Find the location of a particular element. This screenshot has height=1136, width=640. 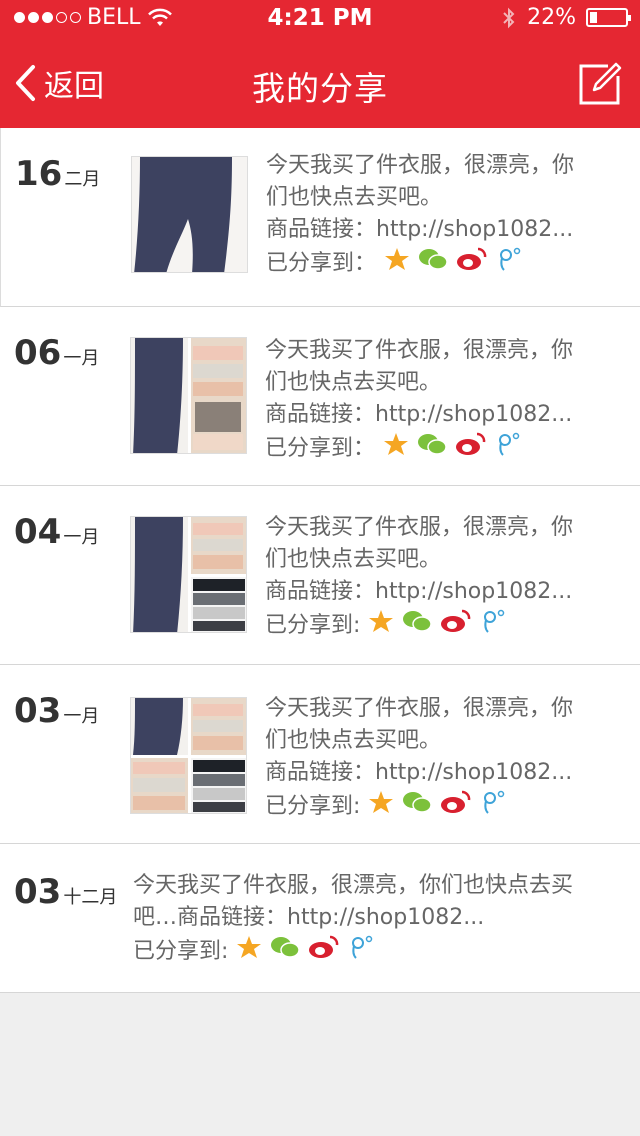

date-day: 06 is located at coordinates (38, 353).